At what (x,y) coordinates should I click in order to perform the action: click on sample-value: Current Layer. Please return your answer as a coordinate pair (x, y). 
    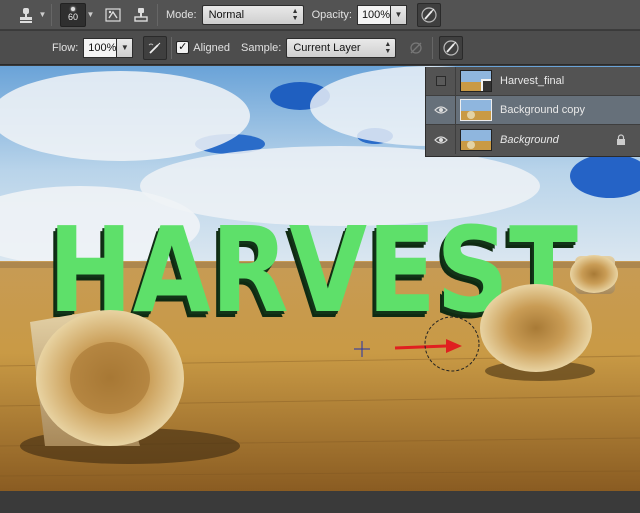
    Looking at the image, I should click on (327, 47).